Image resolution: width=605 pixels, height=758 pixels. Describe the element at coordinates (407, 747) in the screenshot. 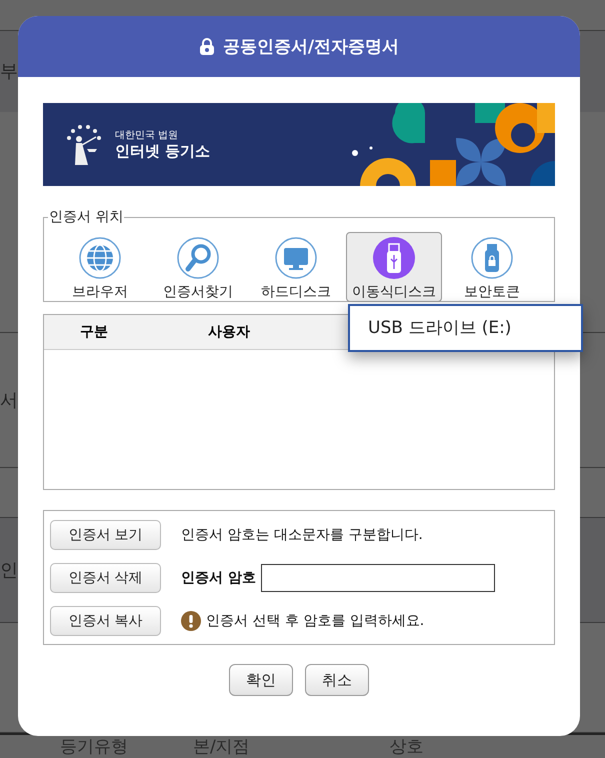

I see `column-header: 상호` at that location.